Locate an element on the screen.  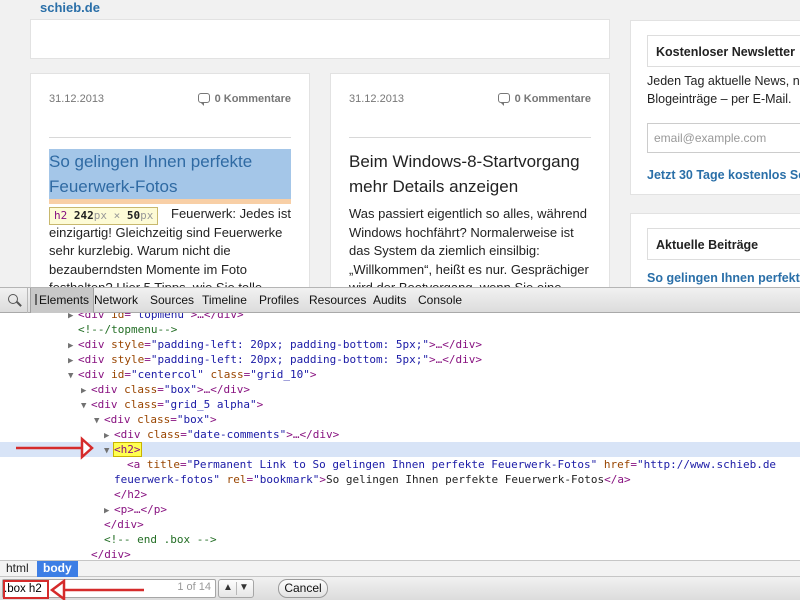
tab-profiles: Profiles is located at coordinates (279, 300).